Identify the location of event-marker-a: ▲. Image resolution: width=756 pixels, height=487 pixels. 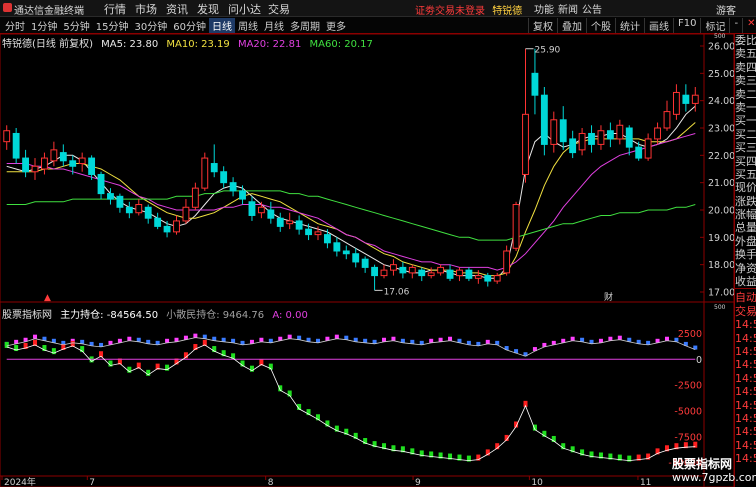
(47, 298).